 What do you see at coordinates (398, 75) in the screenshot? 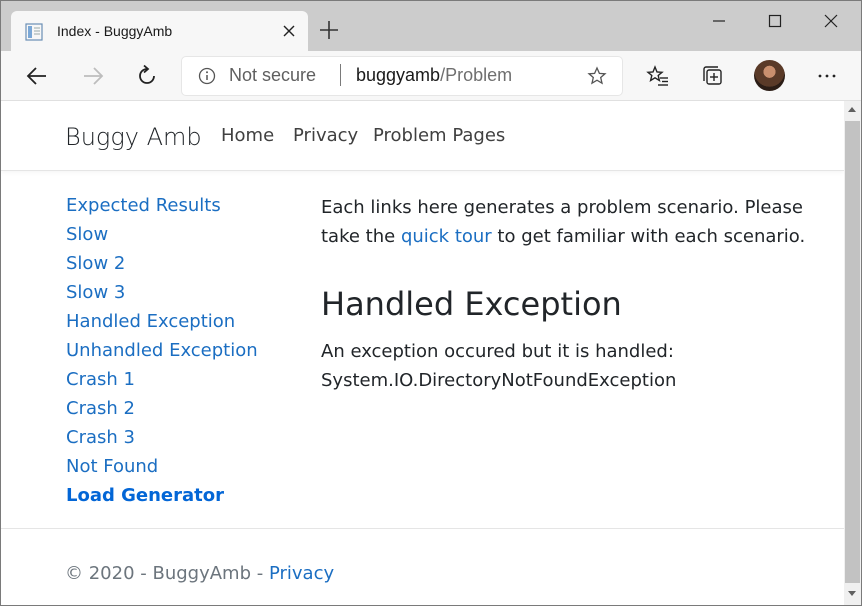
I see `url-host: buggyamb` at bounding box center [398, 75].